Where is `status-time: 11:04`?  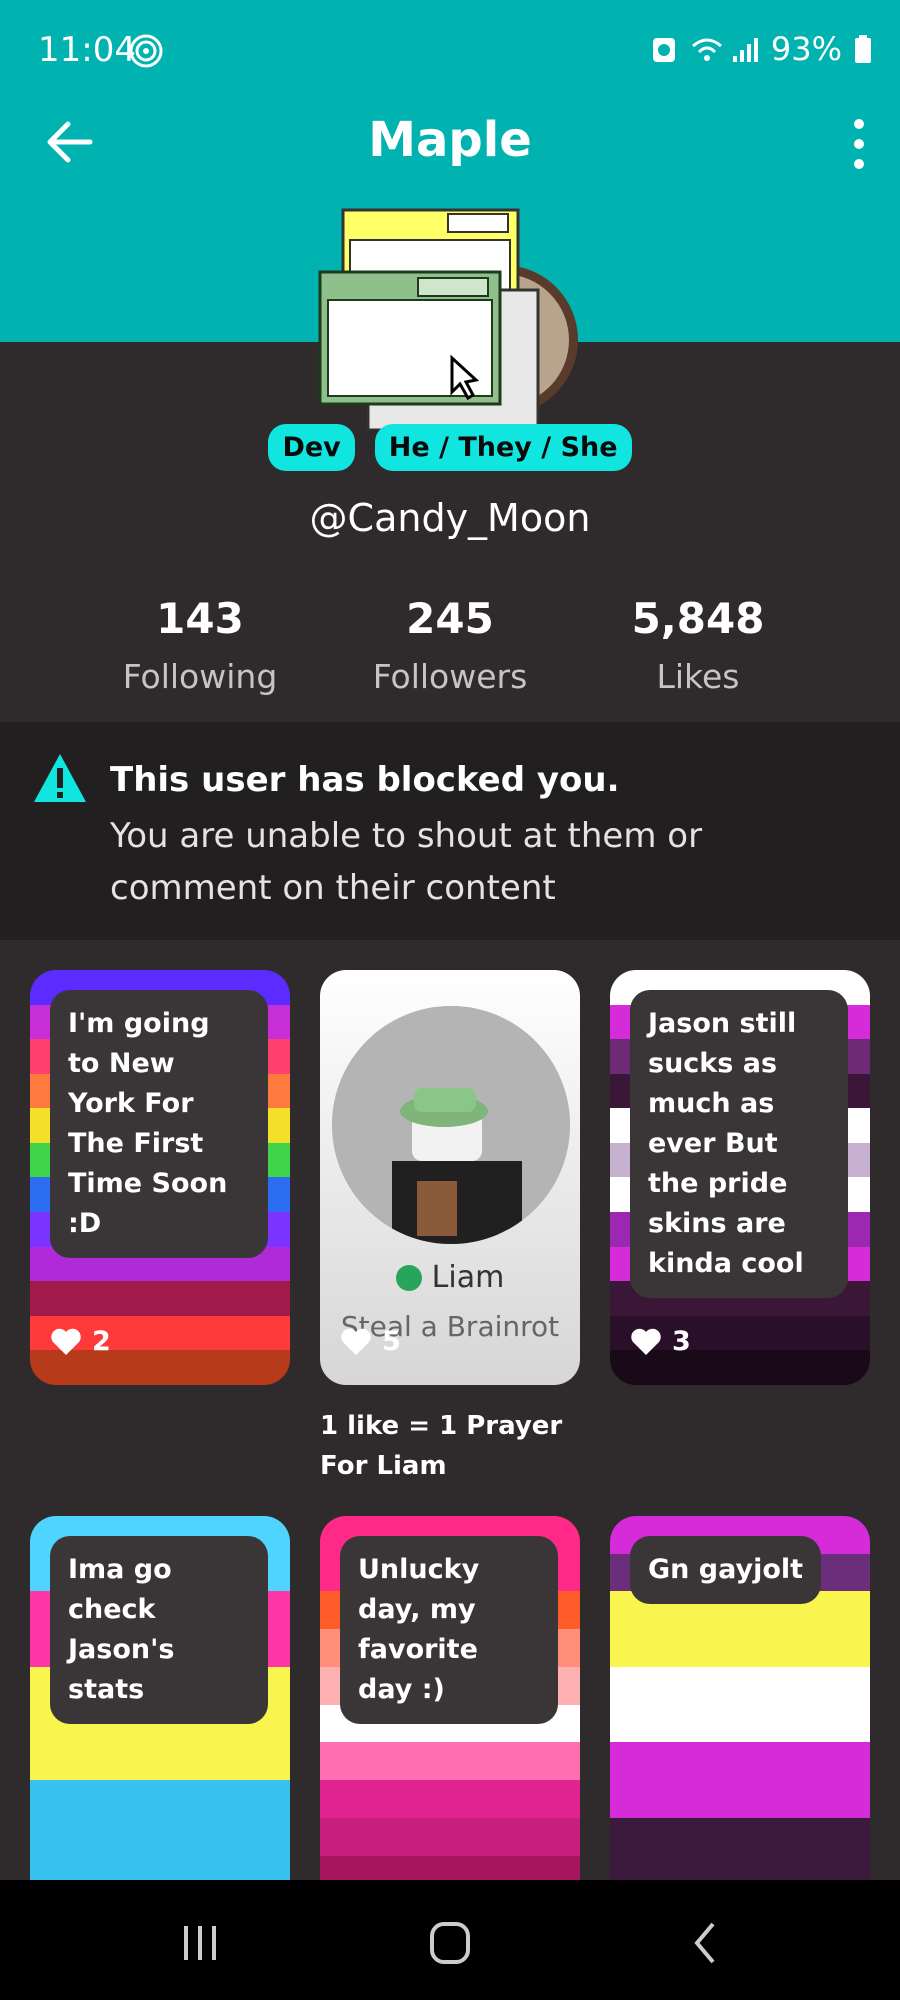
status-time: 11:04 is located at coordinates (87, 50).